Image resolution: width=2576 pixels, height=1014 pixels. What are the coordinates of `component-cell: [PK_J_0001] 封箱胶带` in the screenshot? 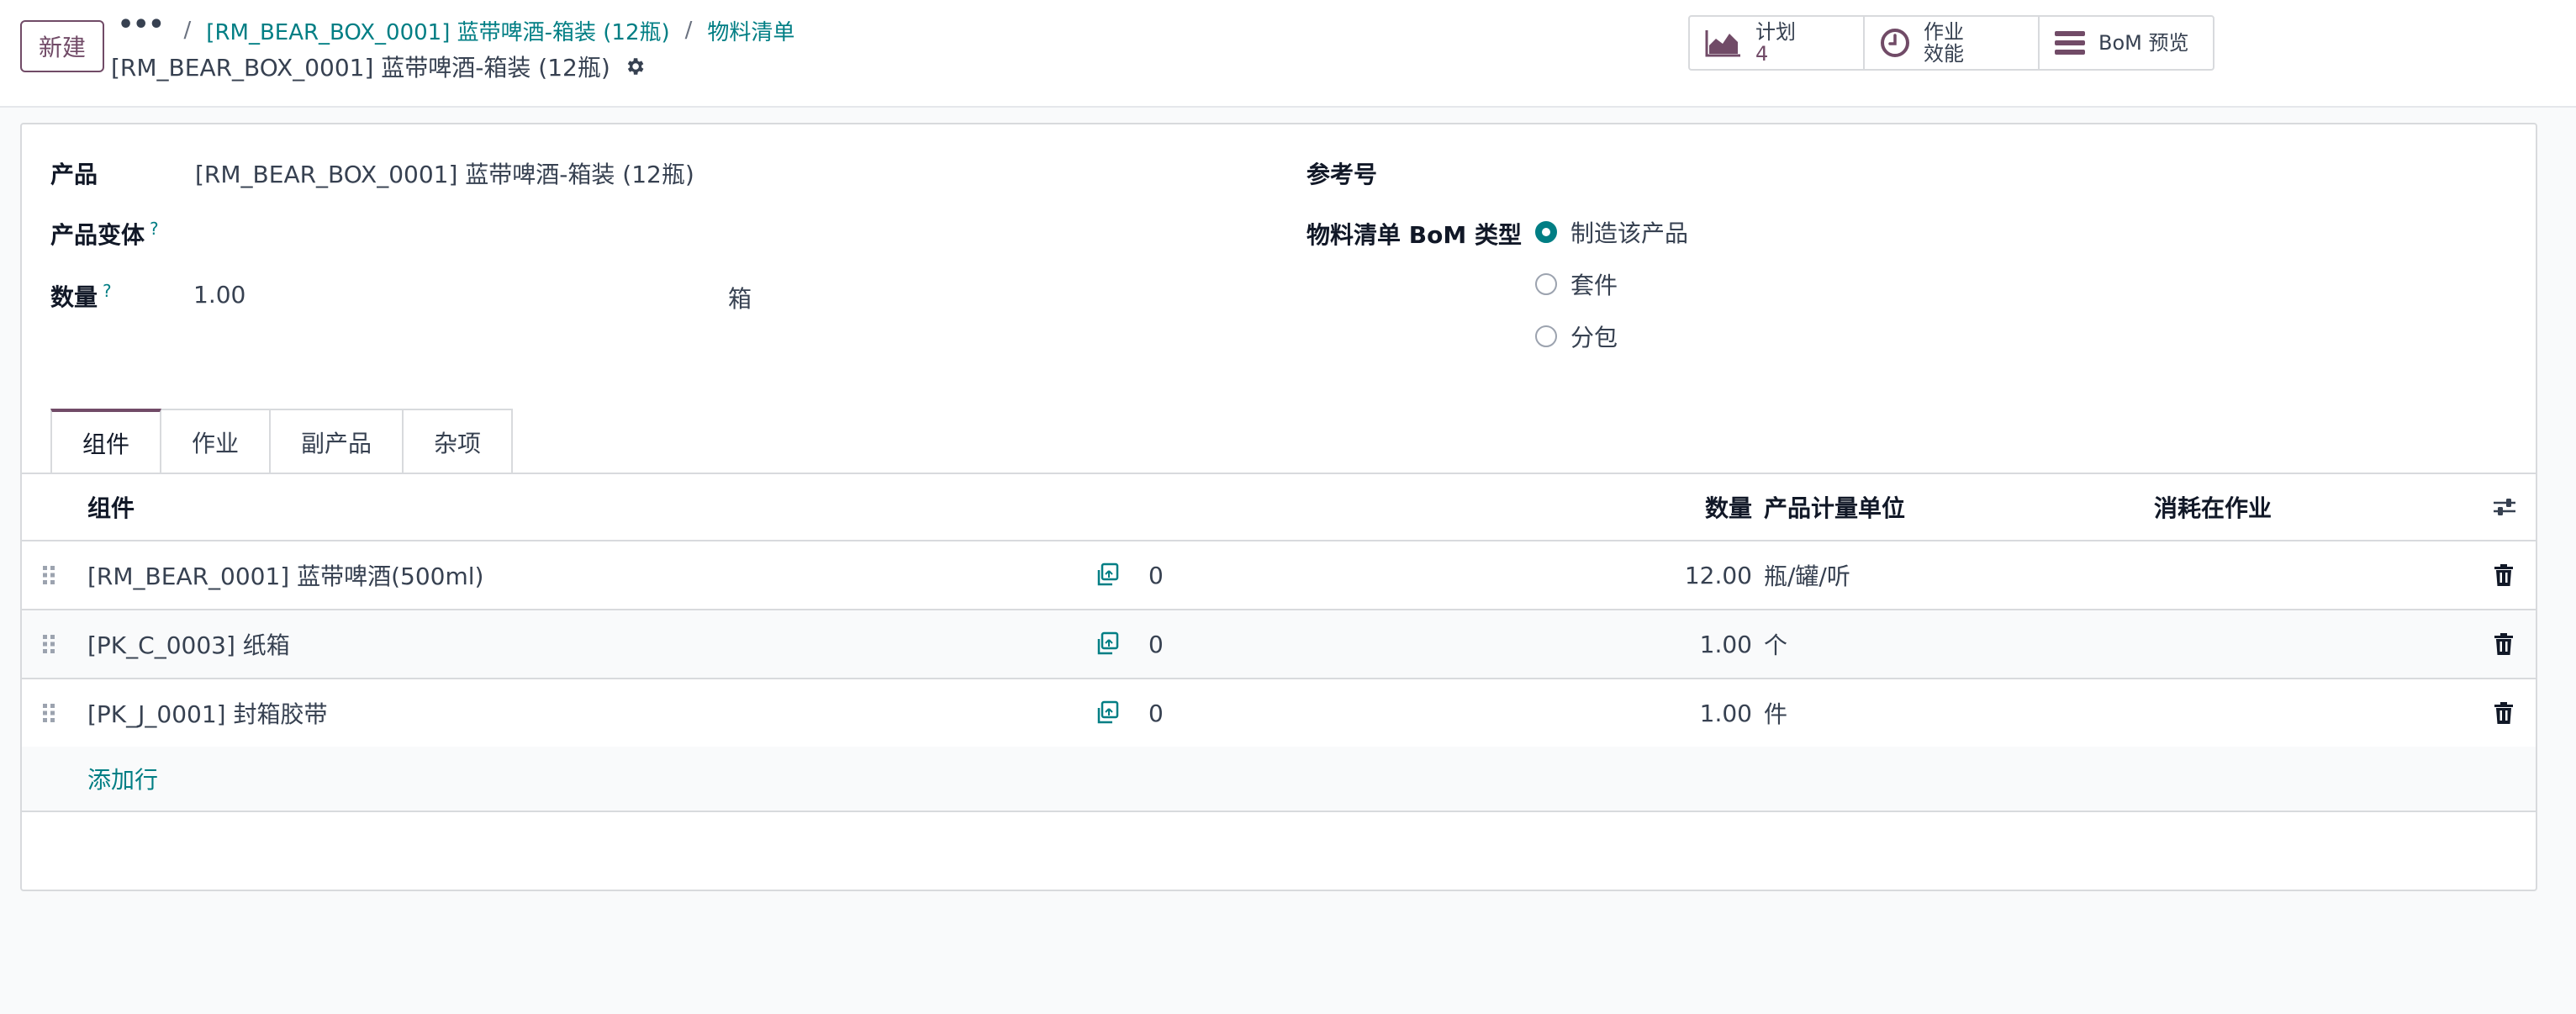 It's located at (207, 713).